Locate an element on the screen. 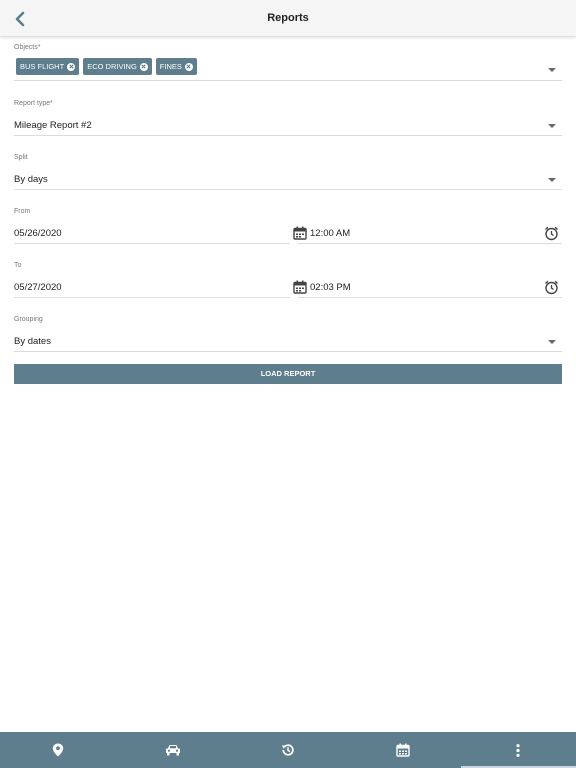 This screenshot has height=768, width=576. car-icon is located at coordinates (172, 750).